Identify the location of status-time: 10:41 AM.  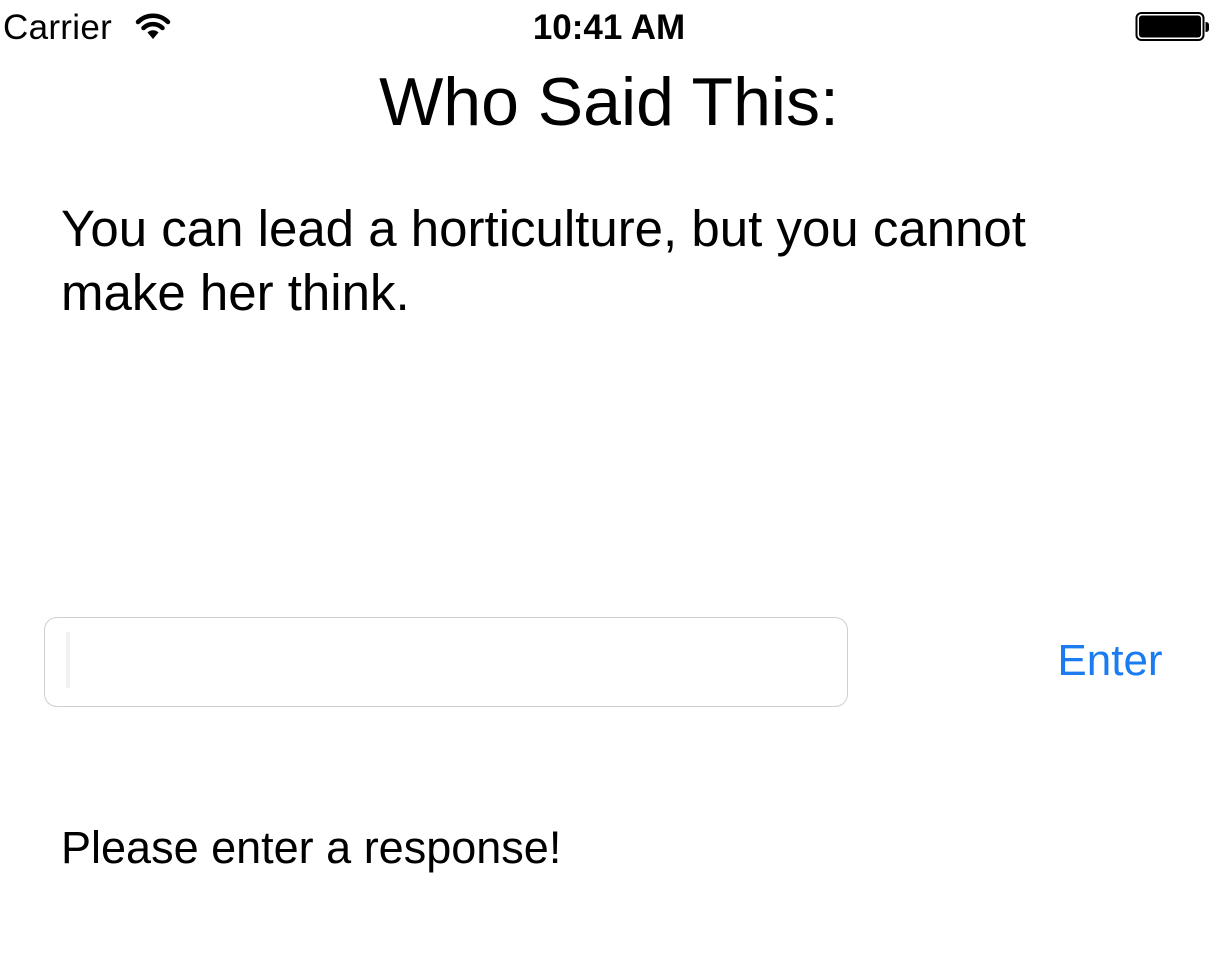
(609, 27).